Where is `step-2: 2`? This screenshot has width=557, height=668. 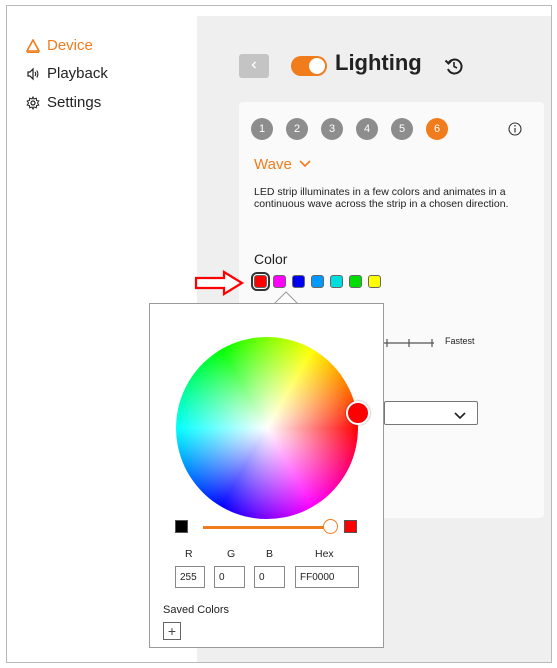
step-2: 2 is located at coordinates (297, 129).